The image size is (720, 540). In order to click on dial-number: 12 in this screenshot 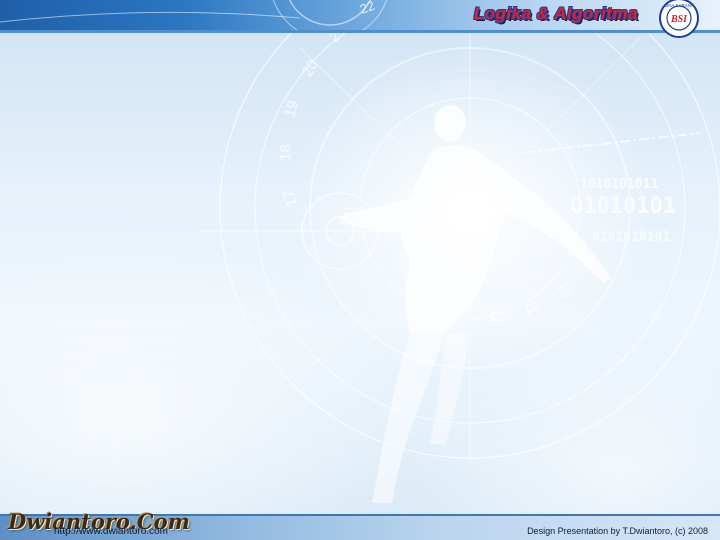, I will do `click(496, 316)`.